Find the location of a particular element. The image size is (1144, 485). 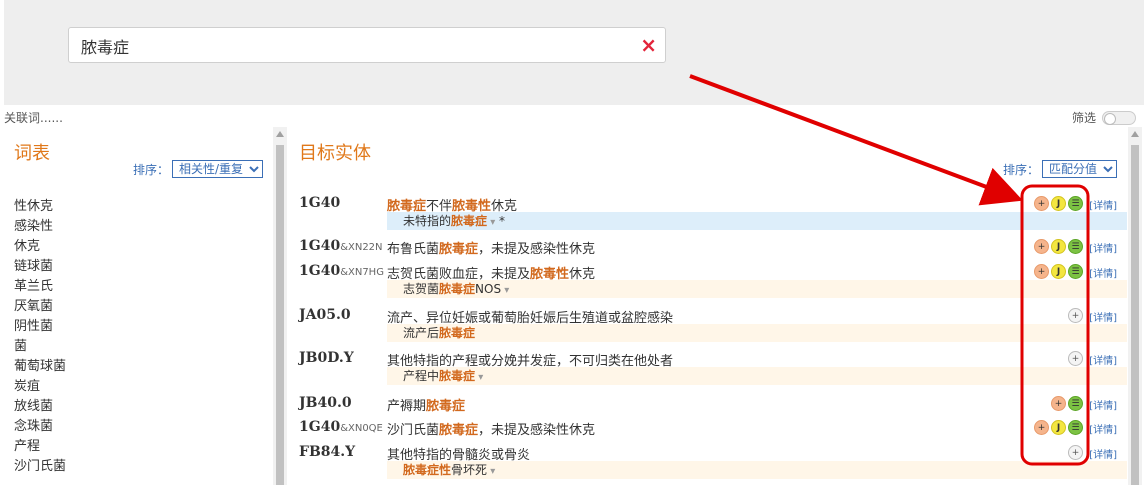

entity-code: 1G40&XN0QE is located at coordinates (341, 427).